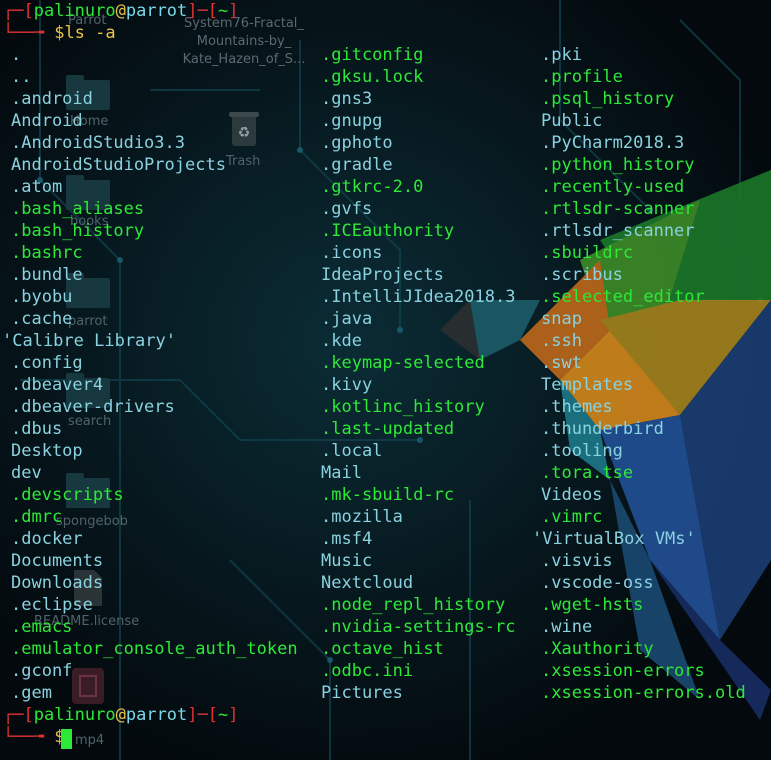 The image size is (771, 760). Describe the element at coordinates (37, 517) in the screenshot. I see `file-entry: .dmrc` at that location.